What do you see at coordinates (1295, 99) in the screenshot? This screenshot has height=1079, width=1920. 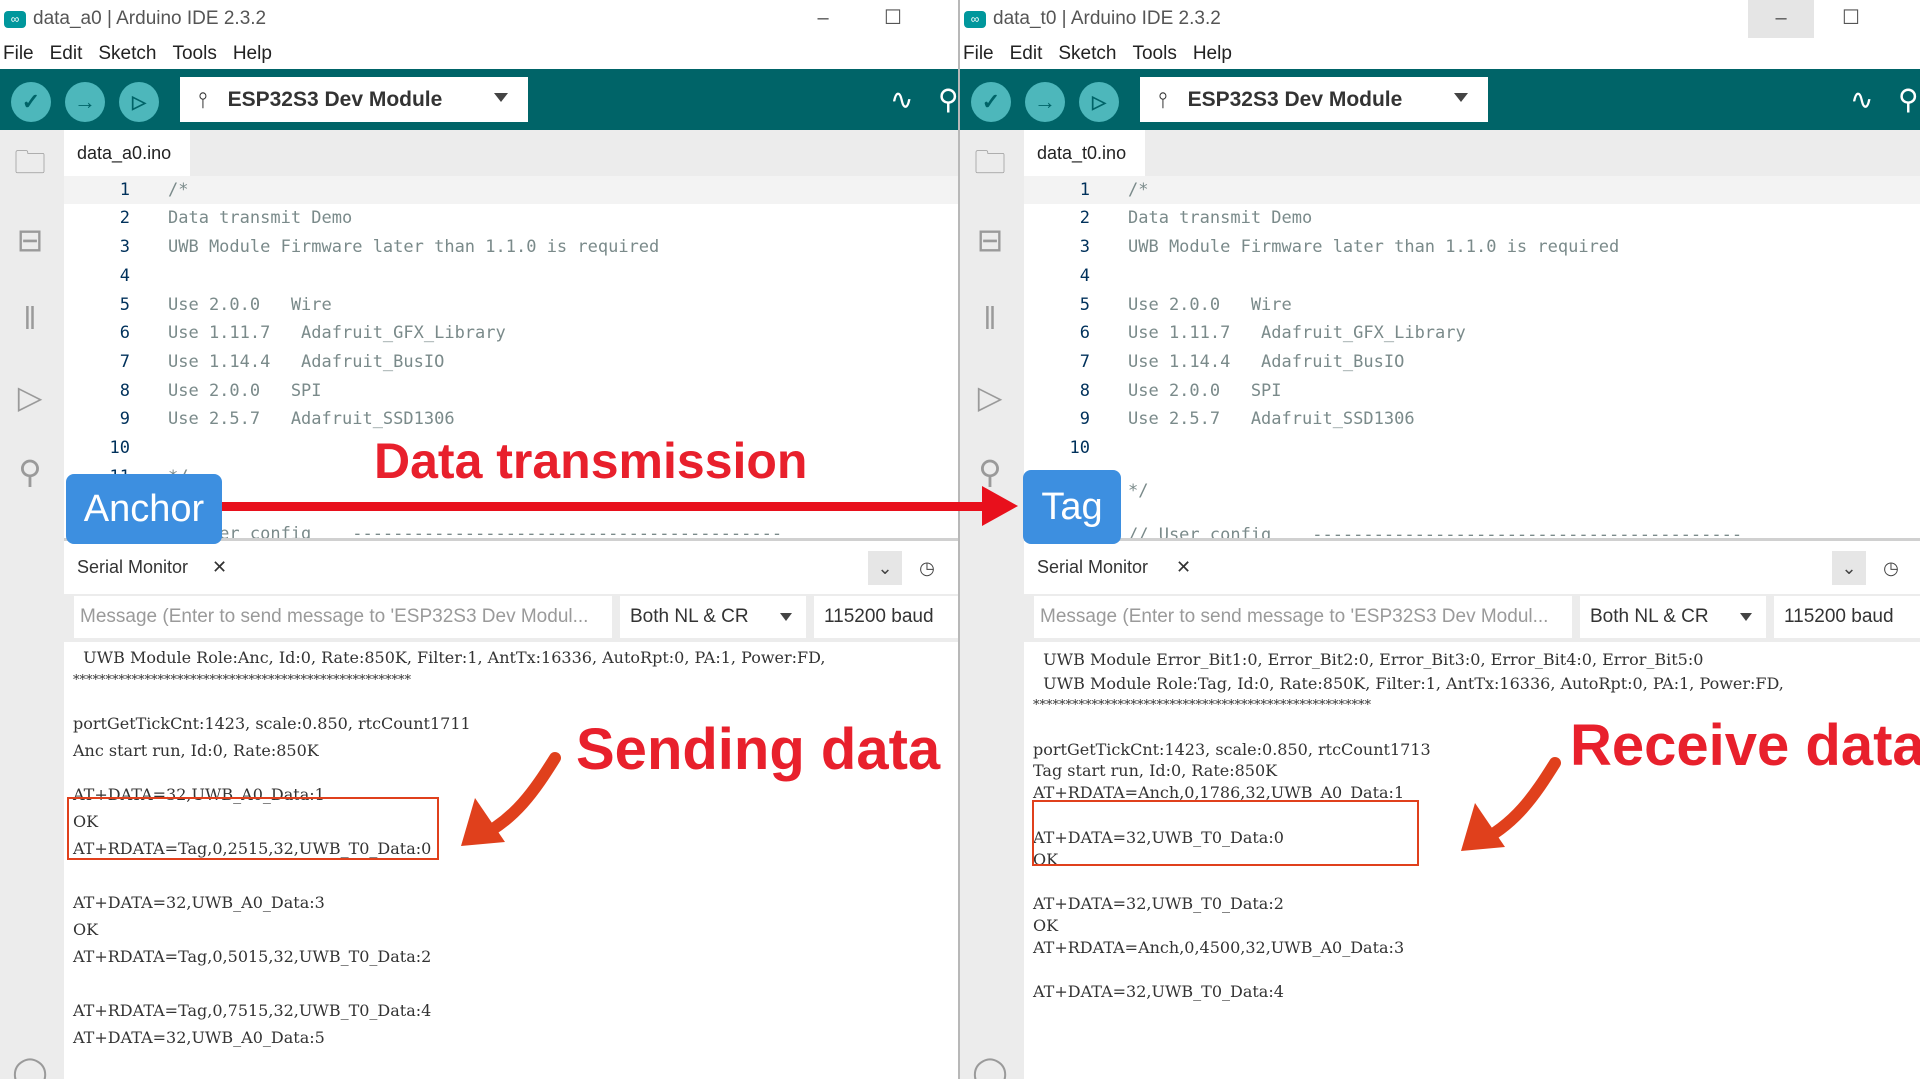 I see `board-name: ESP32S3 Dev Module` at bounding box center [1295, 99].